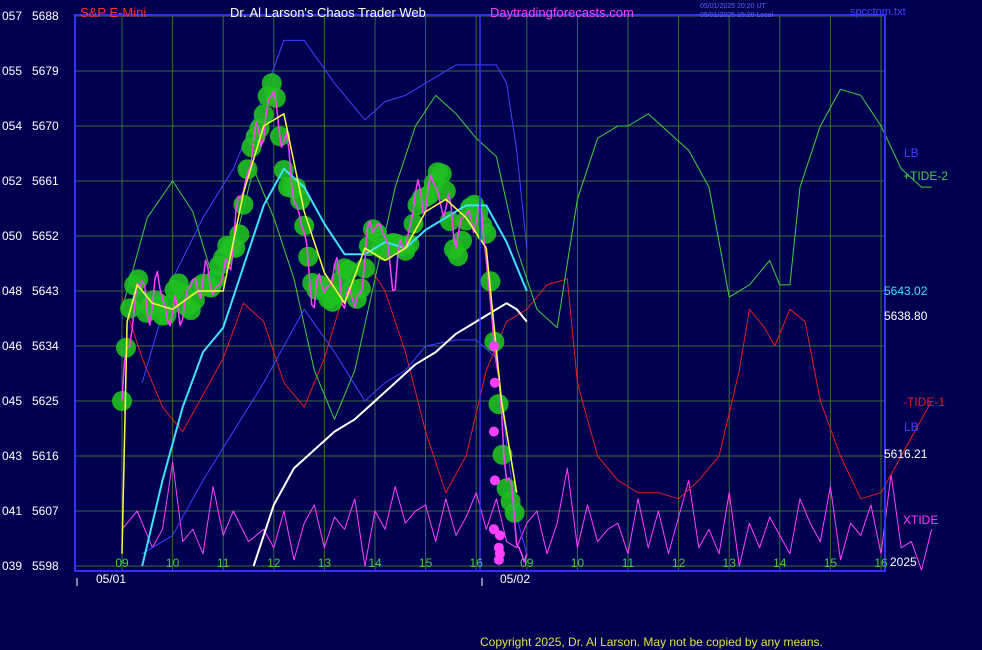 The height and width of the screenshot is (650, 982). Describe the element at coordinates (920, 520) in the screenshot. I see `label-xtide: XTIDE` at that location.